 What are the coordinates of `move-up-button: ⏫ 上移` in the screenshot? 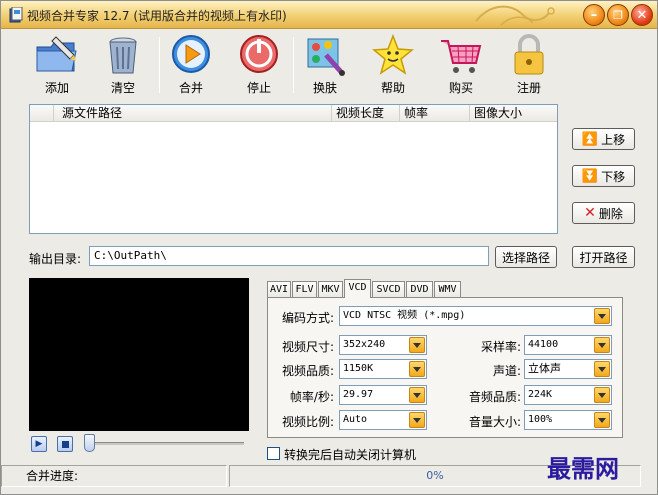 It's located at (603, 139).